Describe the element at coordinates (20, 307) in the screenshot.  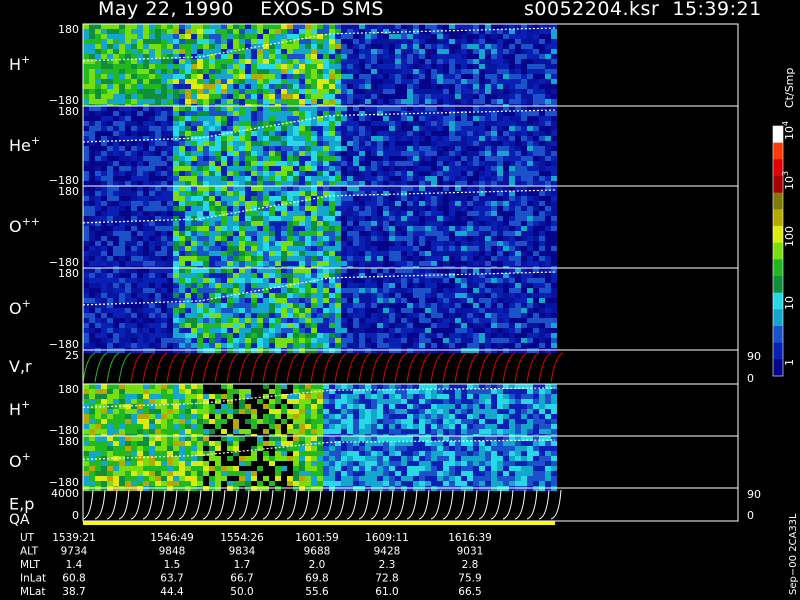
I see `panel-label: O+` at that location.